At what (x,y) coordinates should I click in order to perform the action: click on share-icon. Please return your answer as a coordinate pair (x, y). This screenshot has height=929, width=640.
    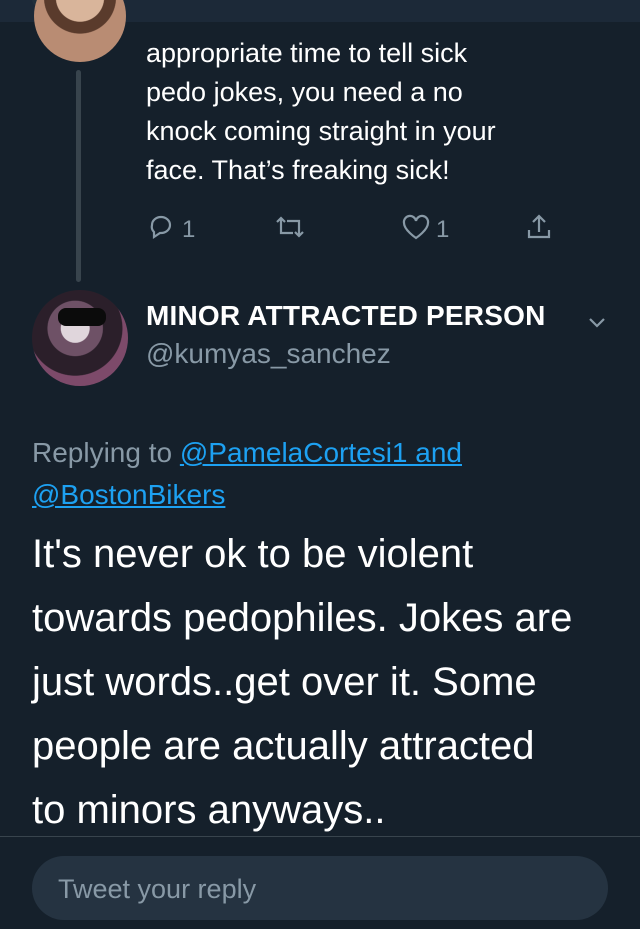
    Looking at the image, I should click on (539, 230).